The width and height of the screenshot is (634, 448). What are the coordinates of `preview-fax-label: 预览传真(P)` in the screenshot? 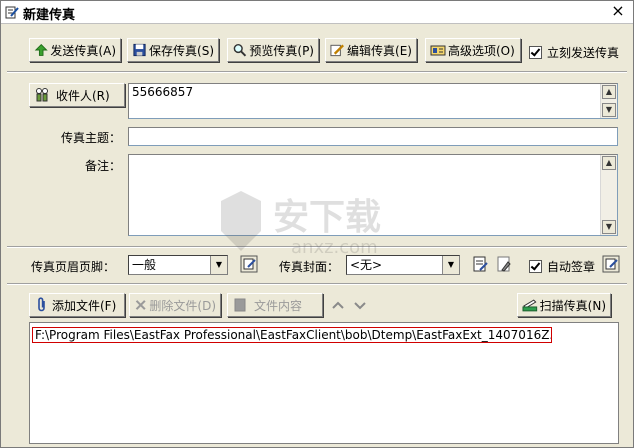 It's located at (281, 50).